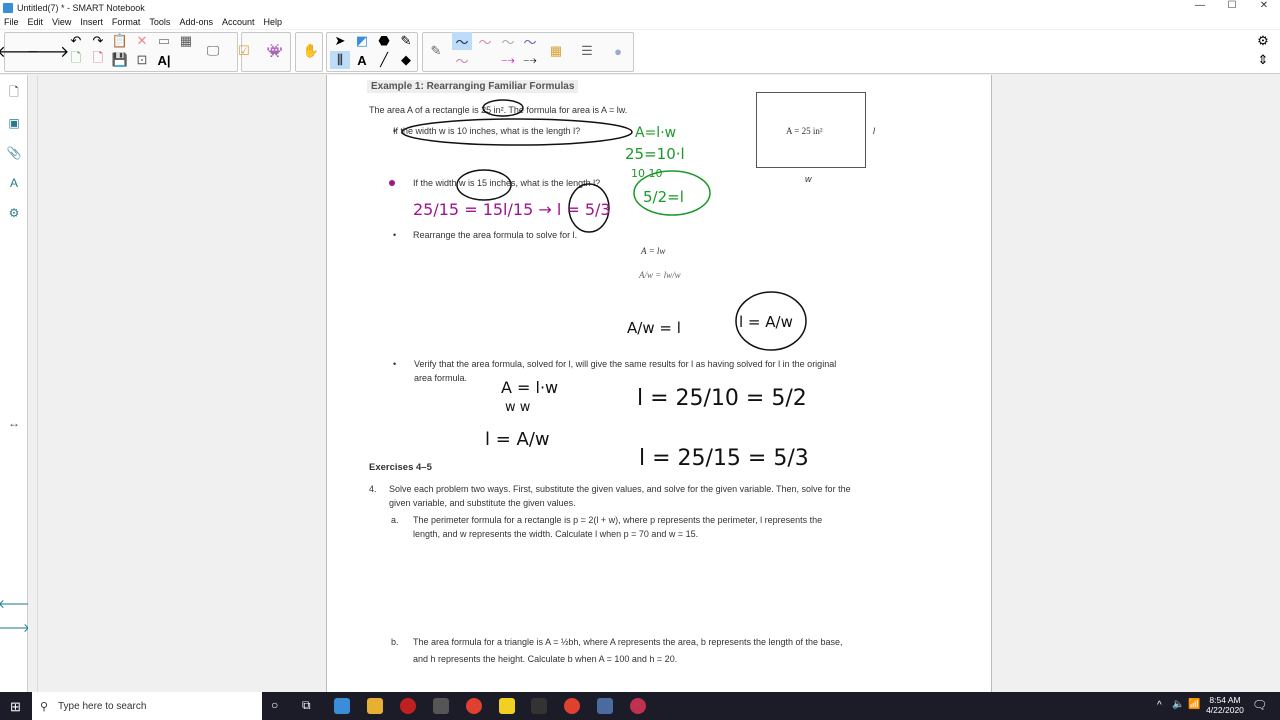  What do you see at coordinates (15, 383) in the screenshot?
I see `side-panel: 🗋 ▣ 📎 A ⚙ ↔ 🡐 🡒` at bounding box center [15, 383].